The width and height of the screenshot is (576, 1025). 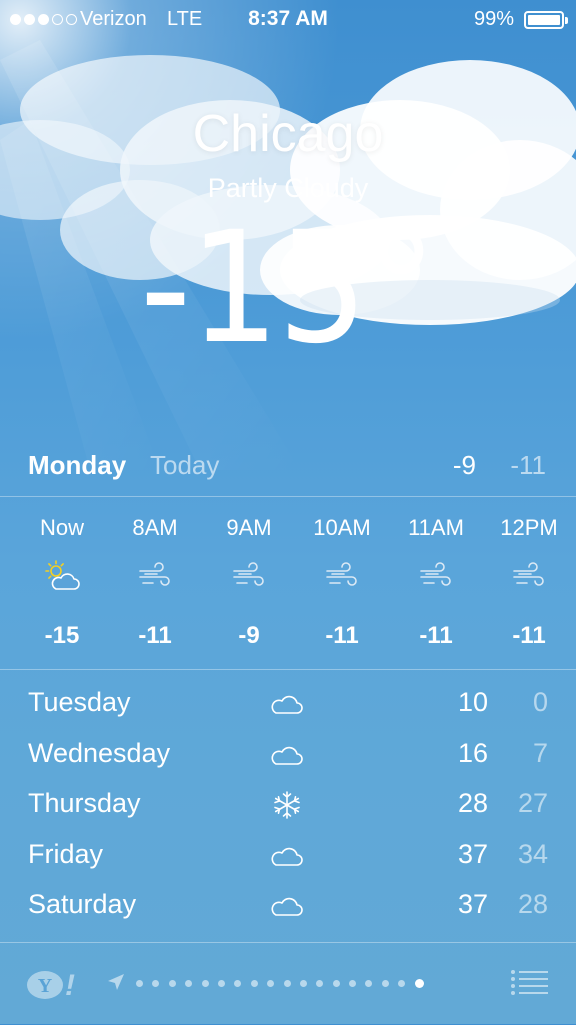 I want to click on snowflake-icon, so click(x=287, y=805).